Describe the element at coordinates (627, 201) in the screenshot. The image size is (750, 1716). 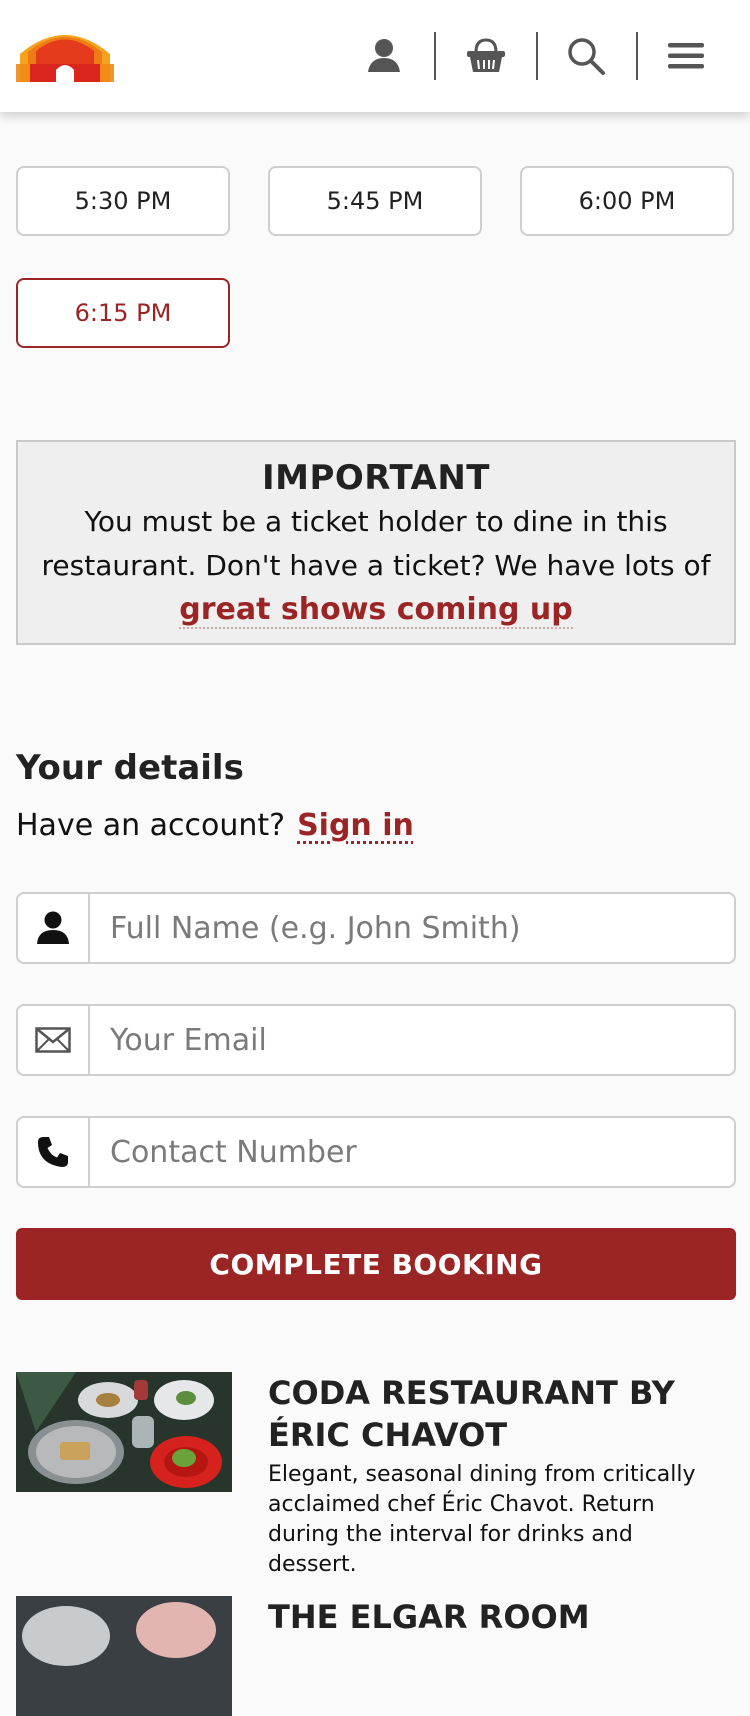
I see `time-slot: 6:00 PM` at that location.